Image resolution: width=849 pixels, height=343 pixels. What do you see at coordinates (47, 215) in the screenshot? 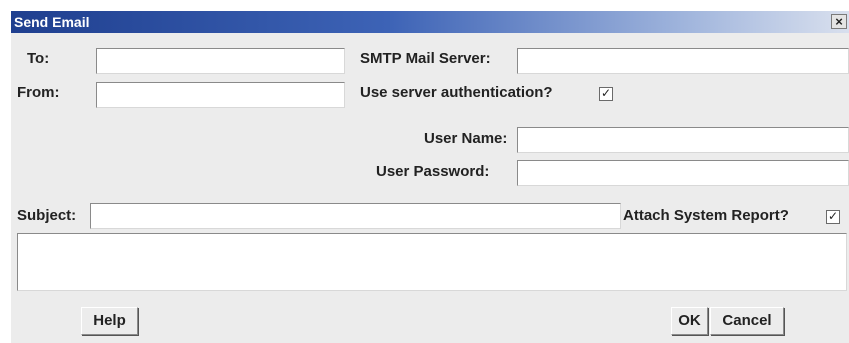
I see `subject-label: Subject:` at bounding box center [47, 215].